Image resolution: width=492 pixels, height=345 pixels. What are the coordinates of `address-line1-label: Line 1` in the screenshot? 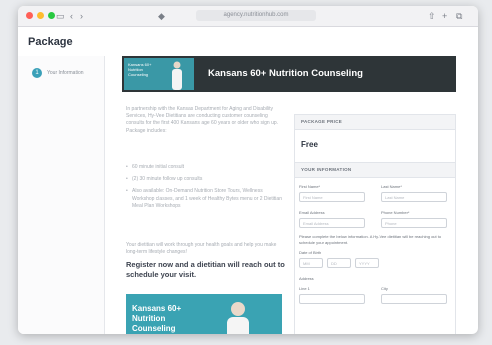 It's located at (304, 288).